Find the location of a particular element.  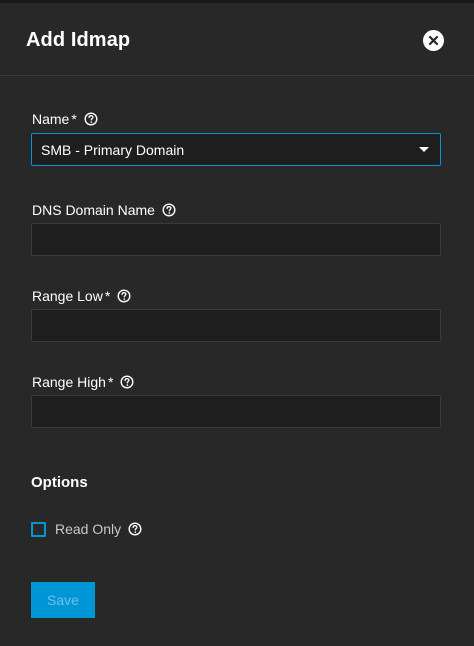

read-only-label: Read Only is located at coordinates (98, 529).